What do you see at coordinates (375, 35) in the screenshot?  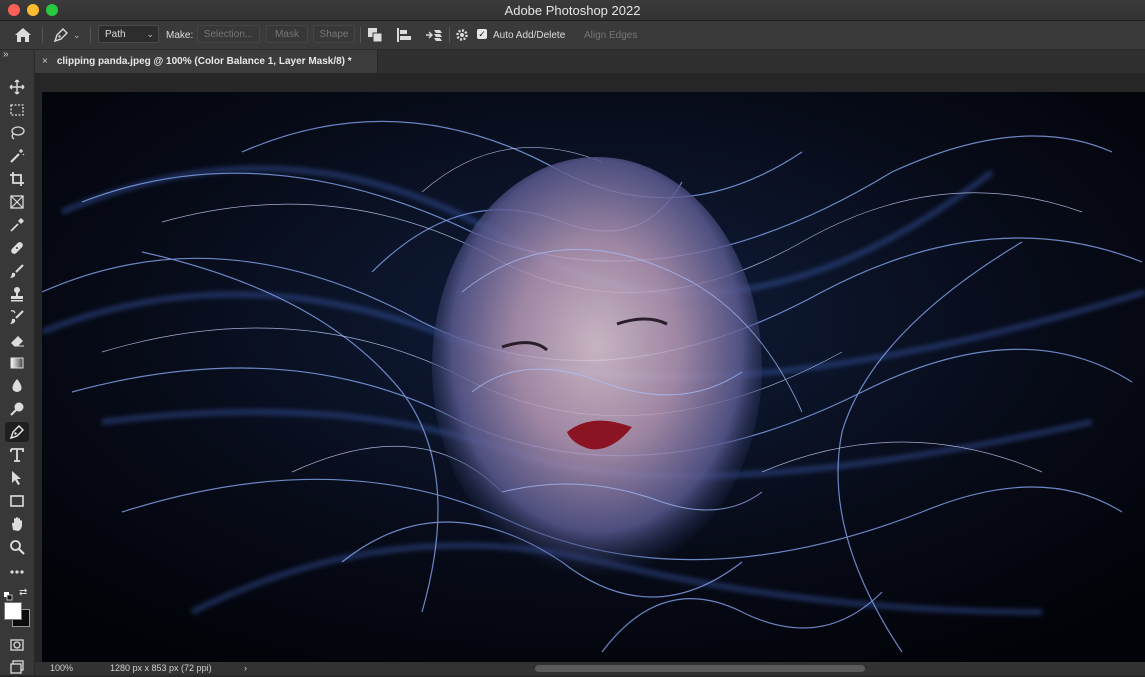 I see `path-operations-icon` at bounding box center [375, 35].